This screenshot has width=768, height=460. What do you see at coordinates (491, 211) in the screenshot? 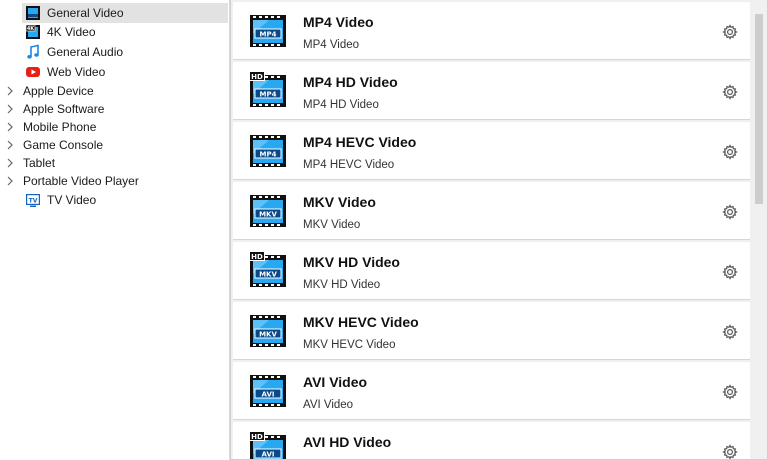
I see `format-card: MKV MKV Video MKV Video` at bounding box center [491, 211].